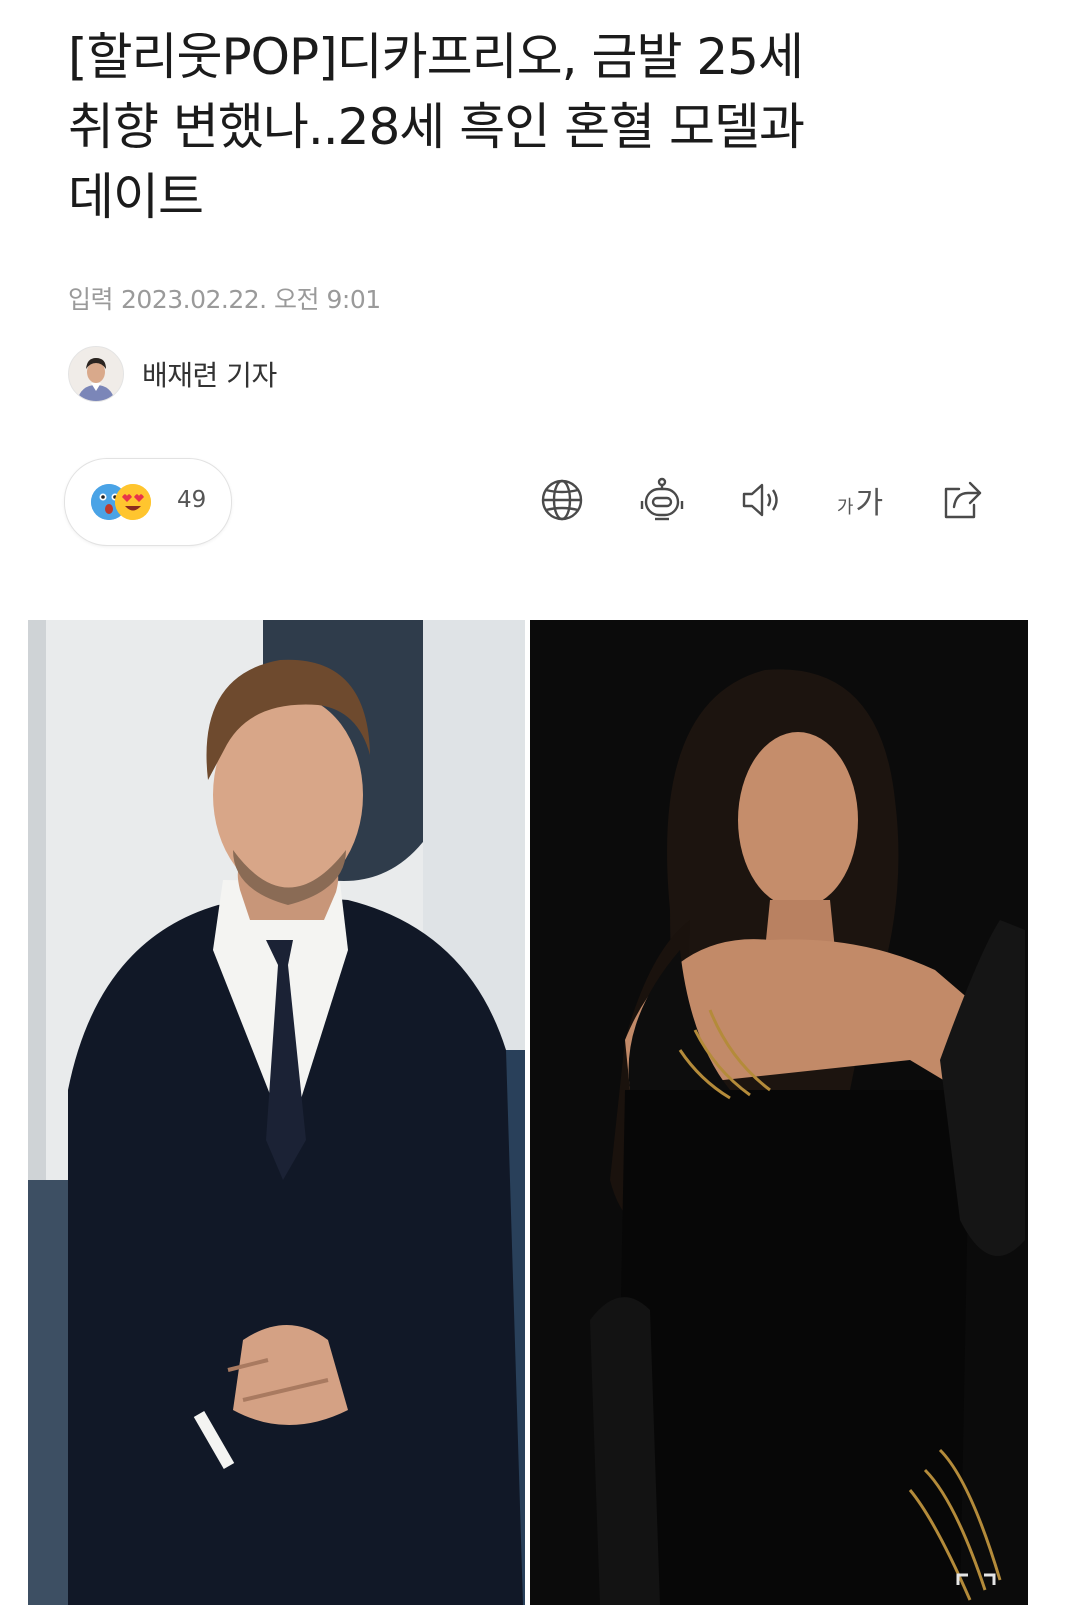  I want to click on reporter-photo, so click(96, 374).